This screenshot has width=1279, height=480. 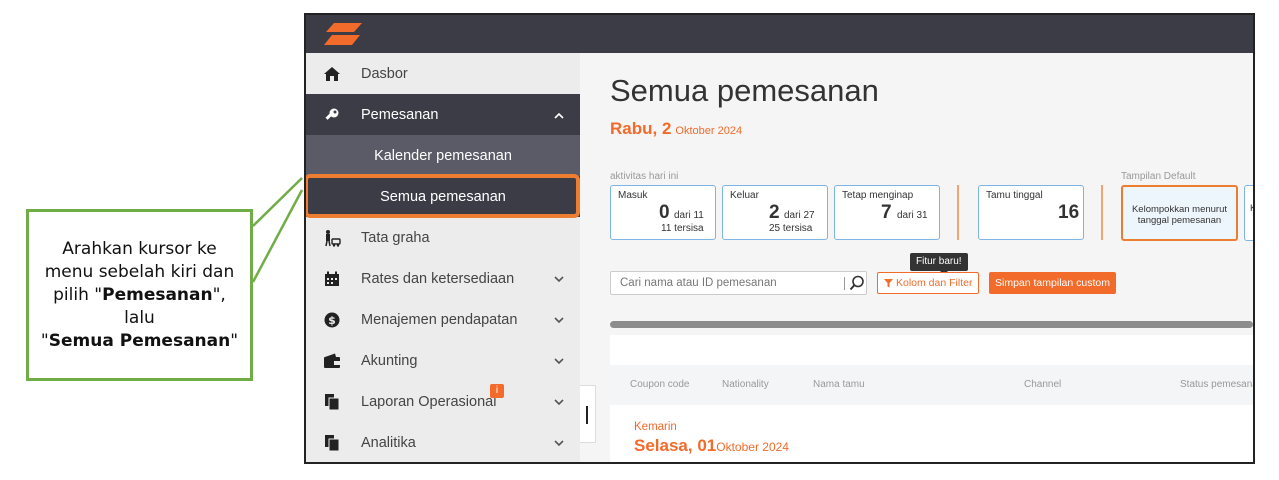 What do you see at coordinates (775, 212) in the screenshot?
I see `stat-keluar: Keluar 2 dari 27 25 tersisa` at bounding box center [775, 212].